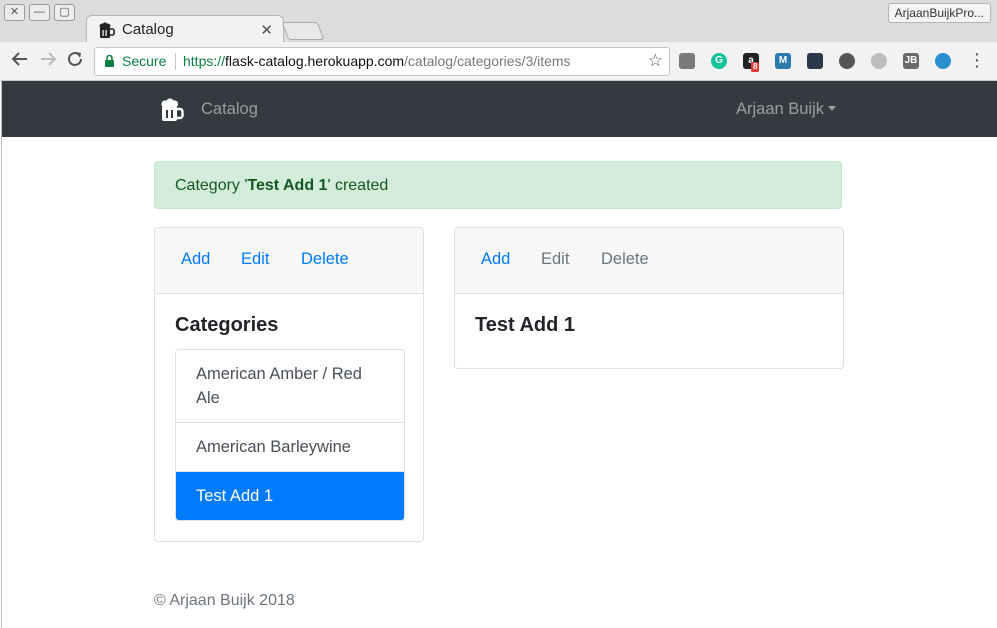  I want to click on url-host: flask-catalog.herokuapp.com, so click(315, 61).